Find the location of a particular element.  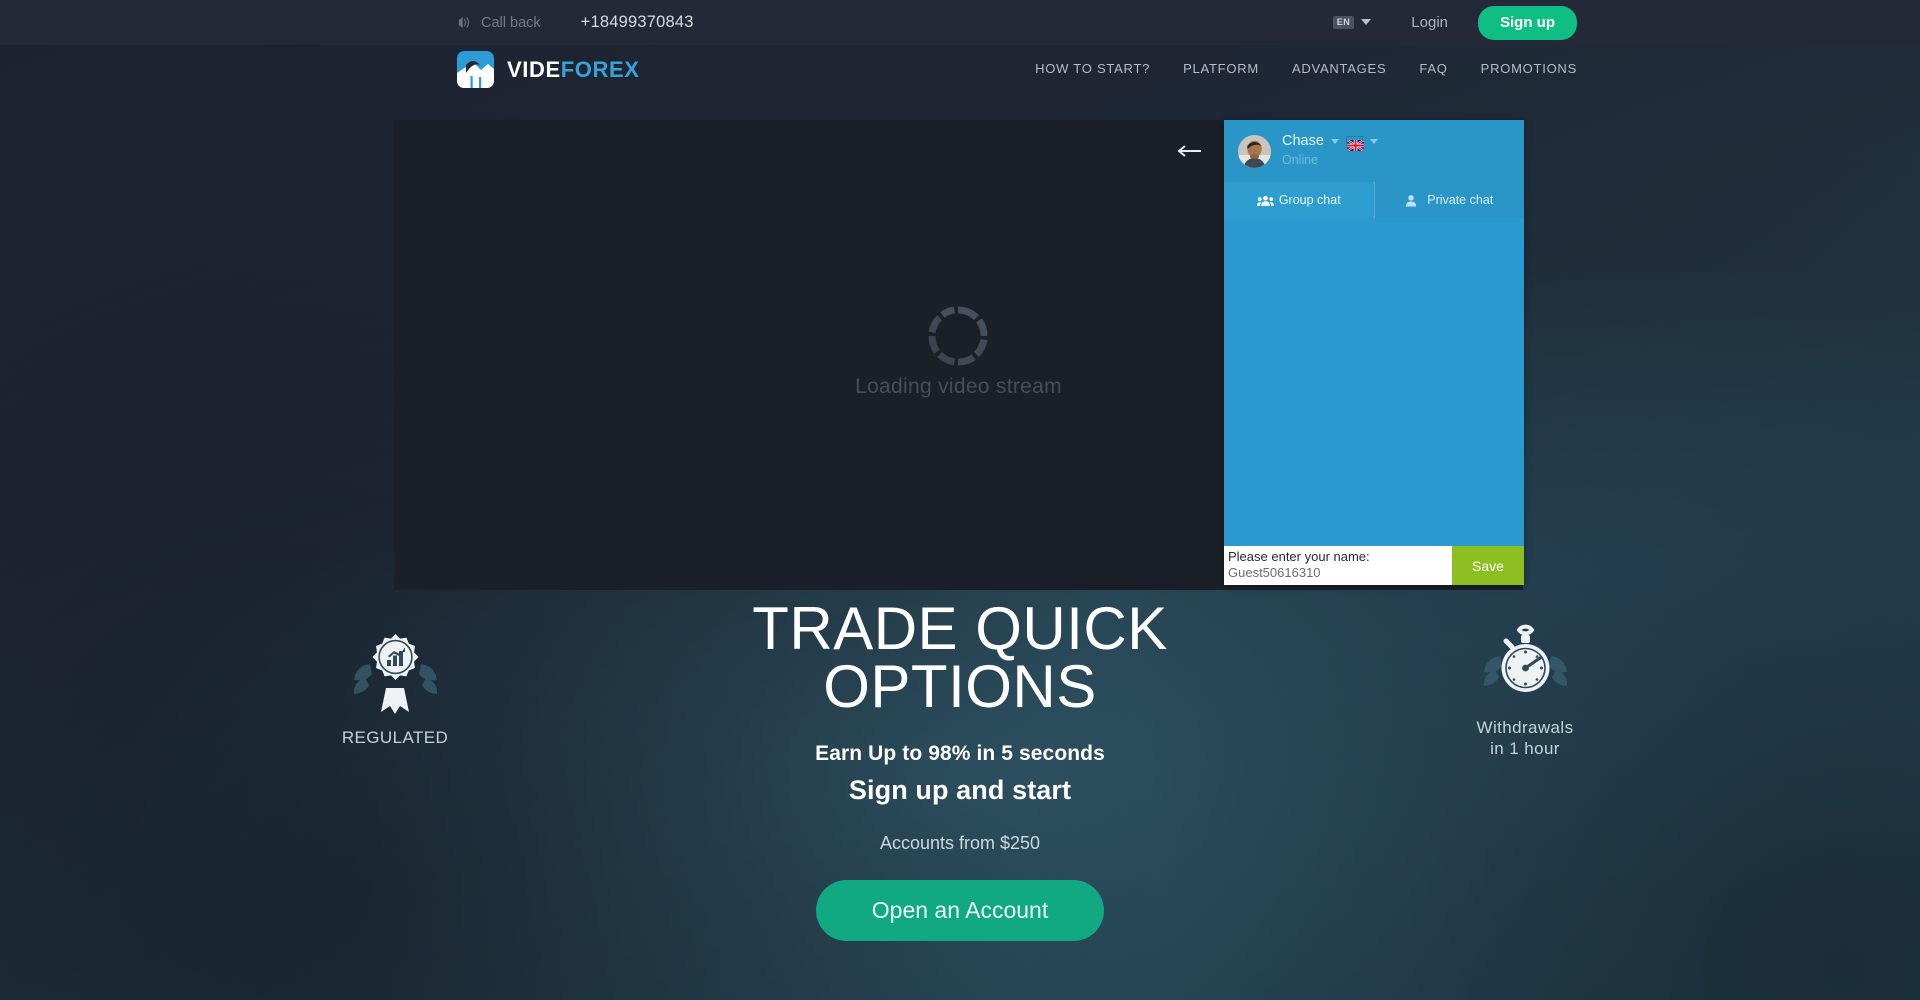

tab-group-chat: Group chat is located at coordinates (1299, 200).